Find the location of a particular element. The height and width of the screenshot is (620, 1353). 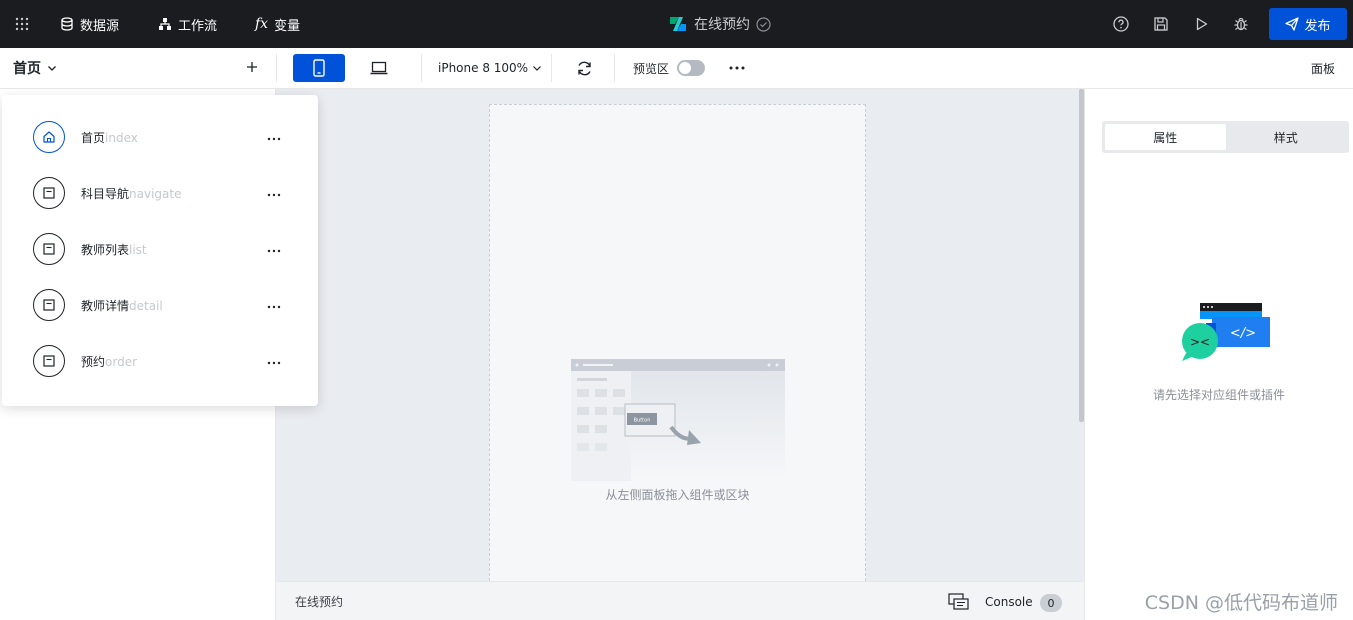

mobile-icon is located at coordinates (319, 68).